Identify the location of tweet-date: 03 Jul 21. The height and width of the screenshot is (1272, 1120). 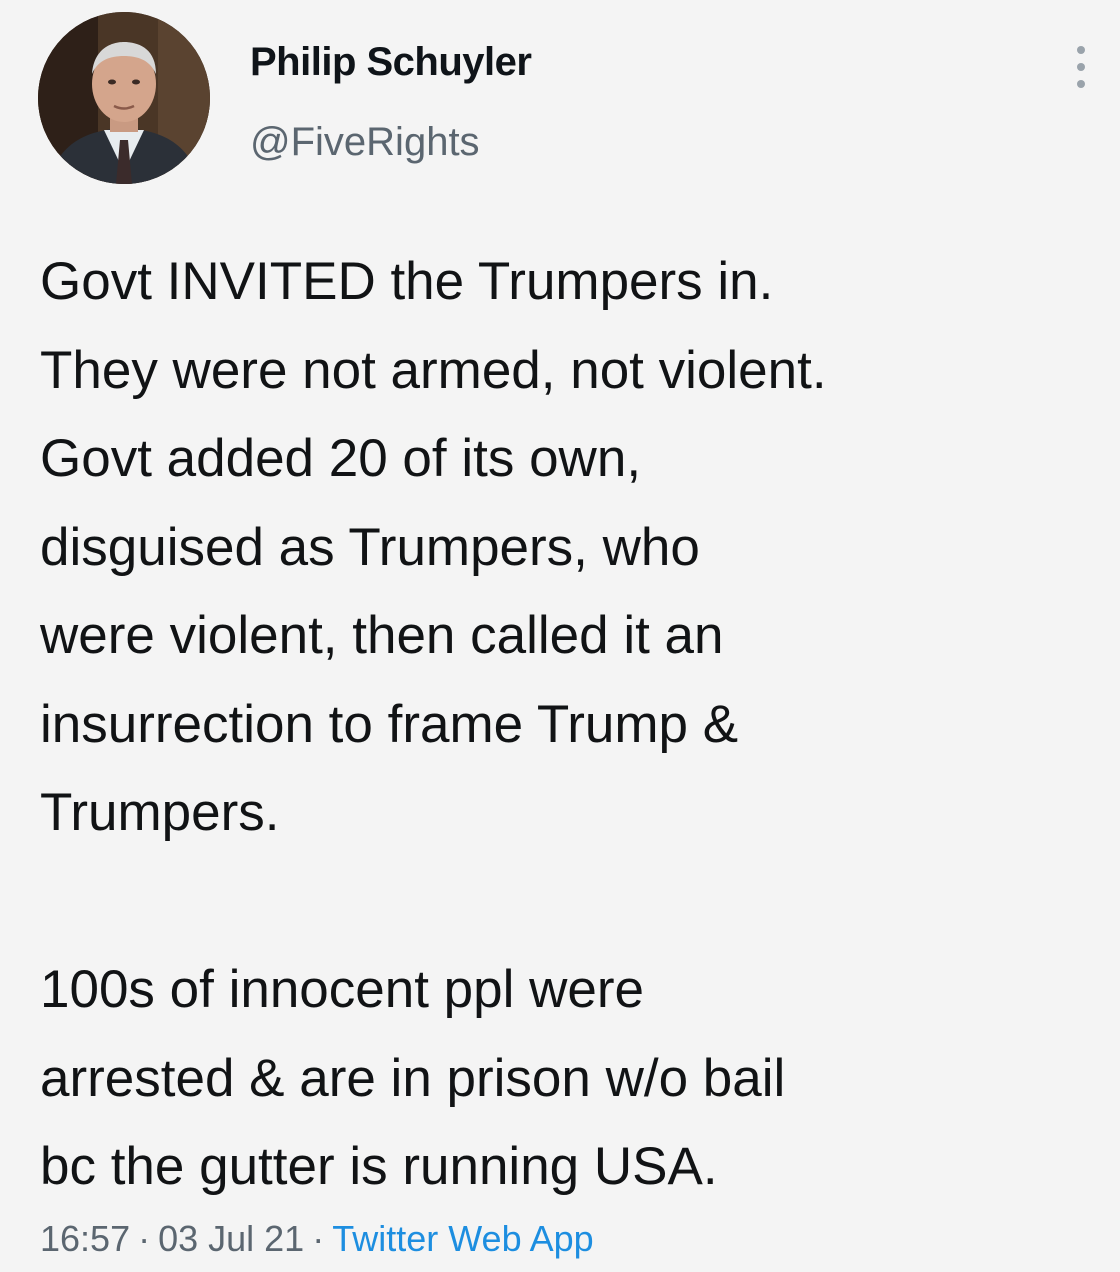
(231, 1238).